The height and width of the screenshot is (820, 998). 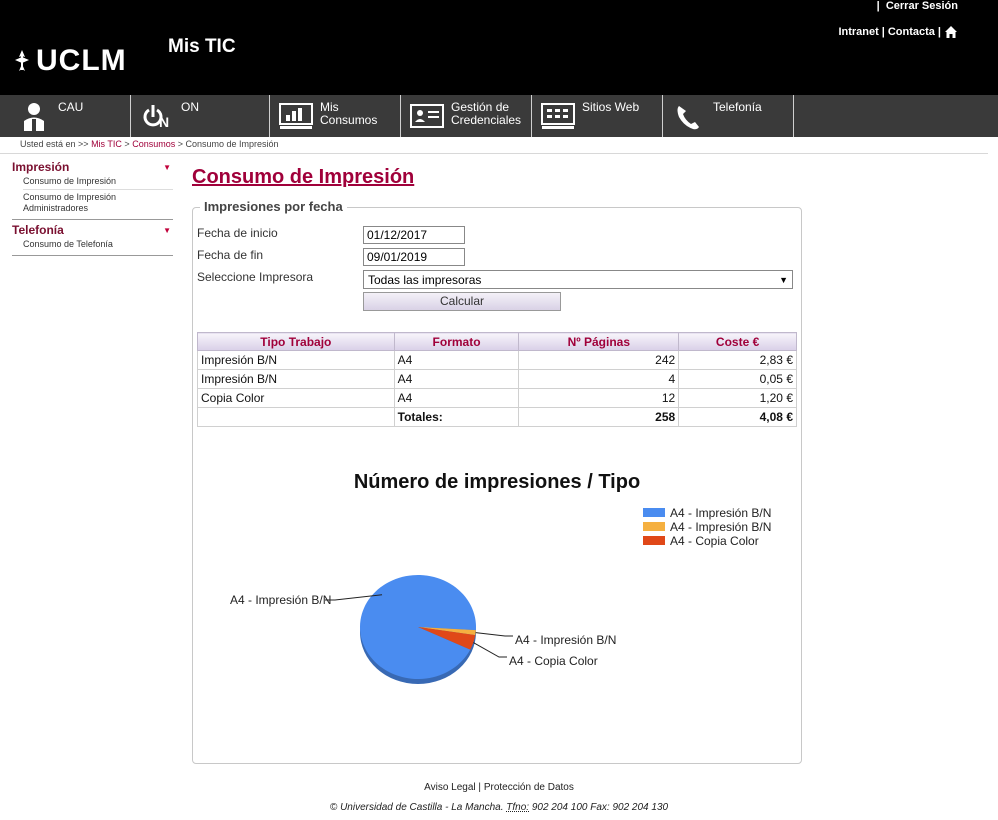 What do you see at coordinates (92, 230) in the screenshot?
I see `sidebar-heading: Telefonía ▼` at bounding box center [92, 230].